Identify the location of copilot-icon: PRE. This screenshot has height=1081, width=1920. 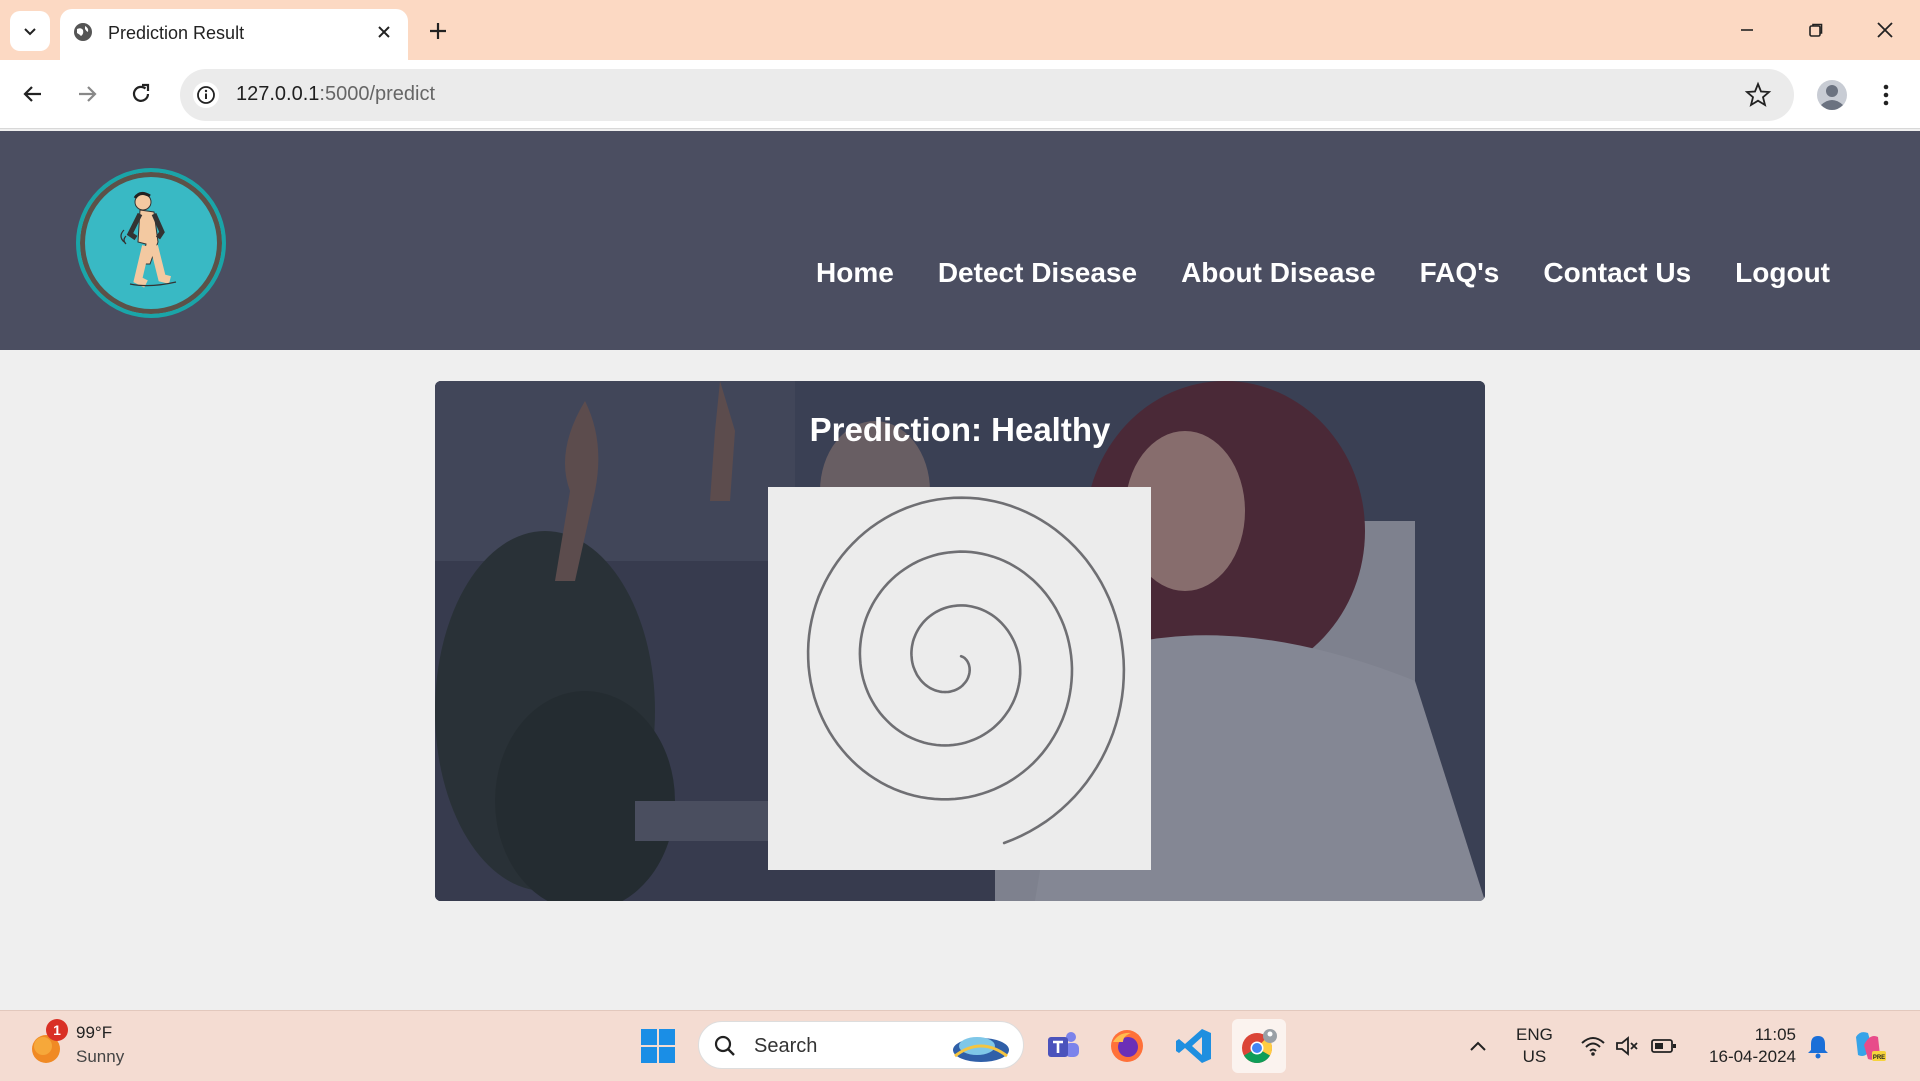
(1869, 1046).